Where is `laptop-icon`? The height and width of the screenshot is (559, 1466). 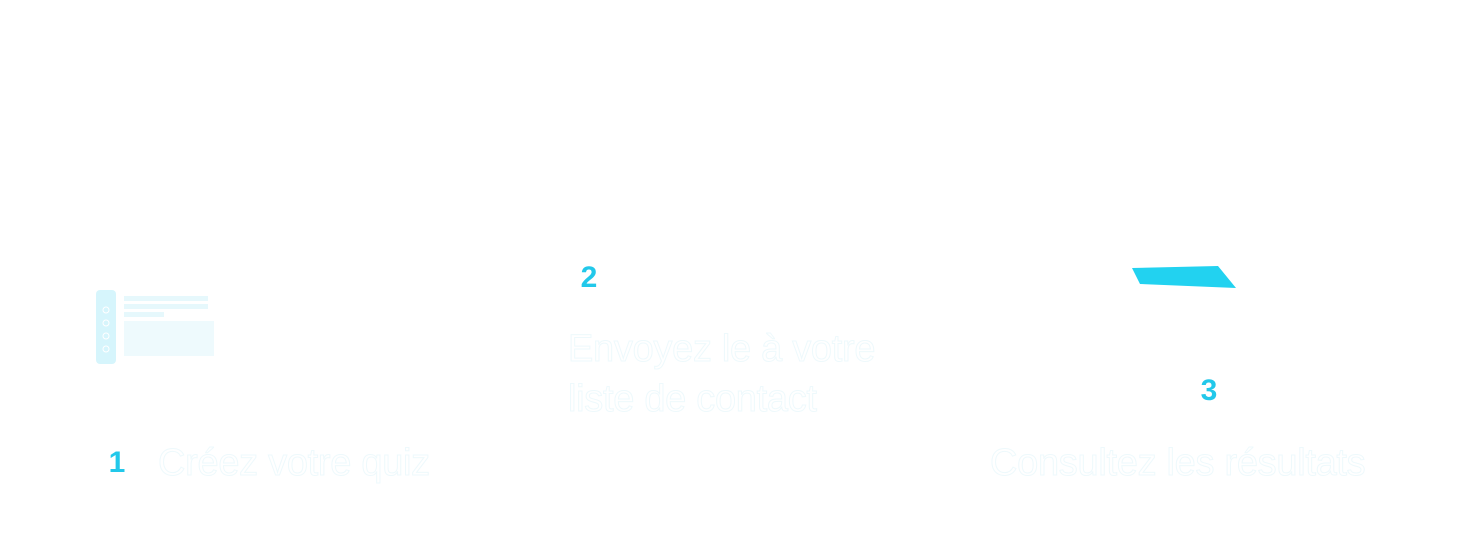
laptop-icon is located at coordinates (159, 334).